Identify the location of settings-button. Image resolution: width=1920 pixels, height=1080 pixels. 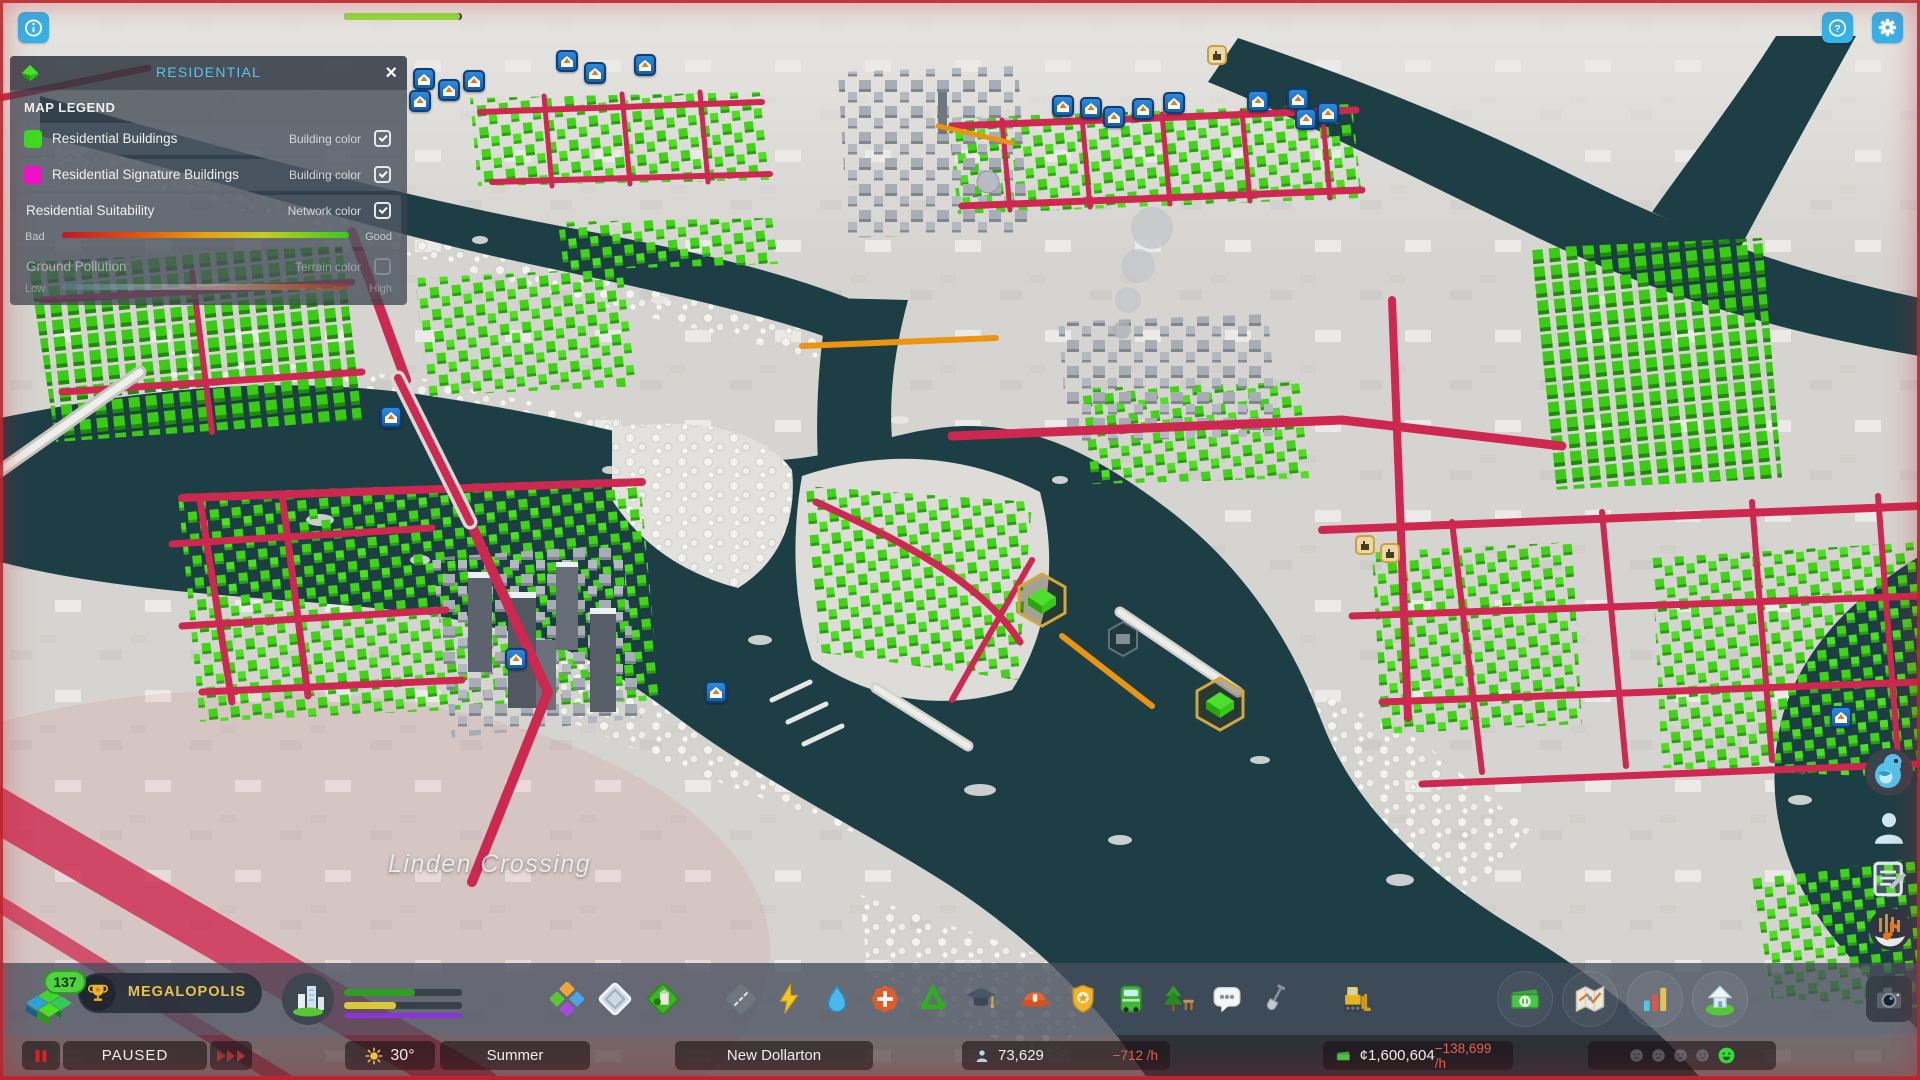
(1887, 27).